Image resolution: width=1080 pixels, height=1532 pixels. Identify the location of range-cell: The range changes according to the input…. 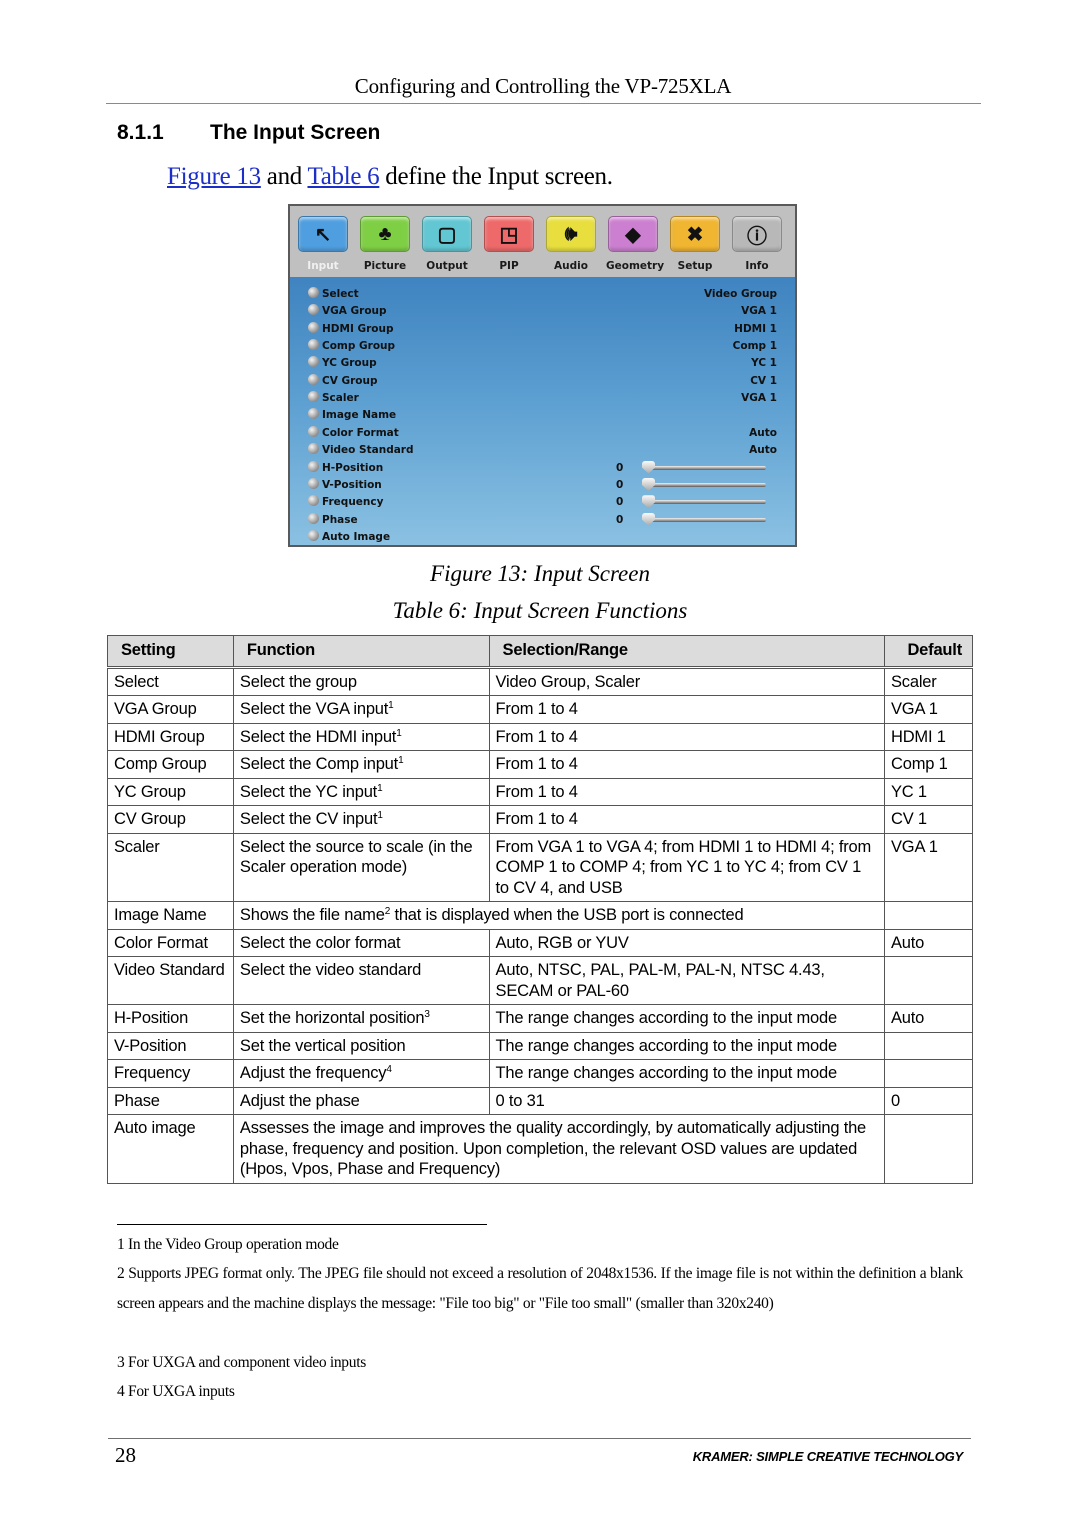
(687, 1045).